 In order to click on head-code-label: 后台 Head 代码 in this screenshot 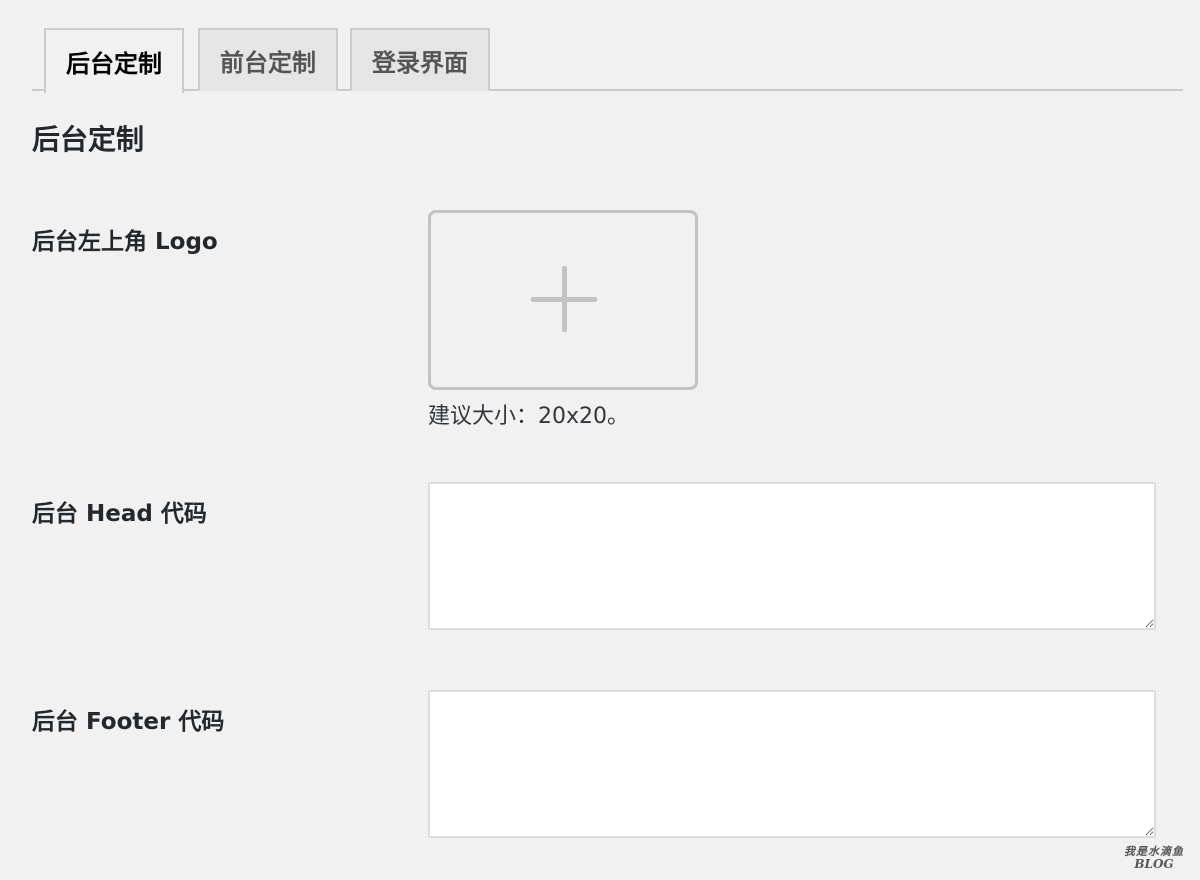, I will do `click(119, 514)`.